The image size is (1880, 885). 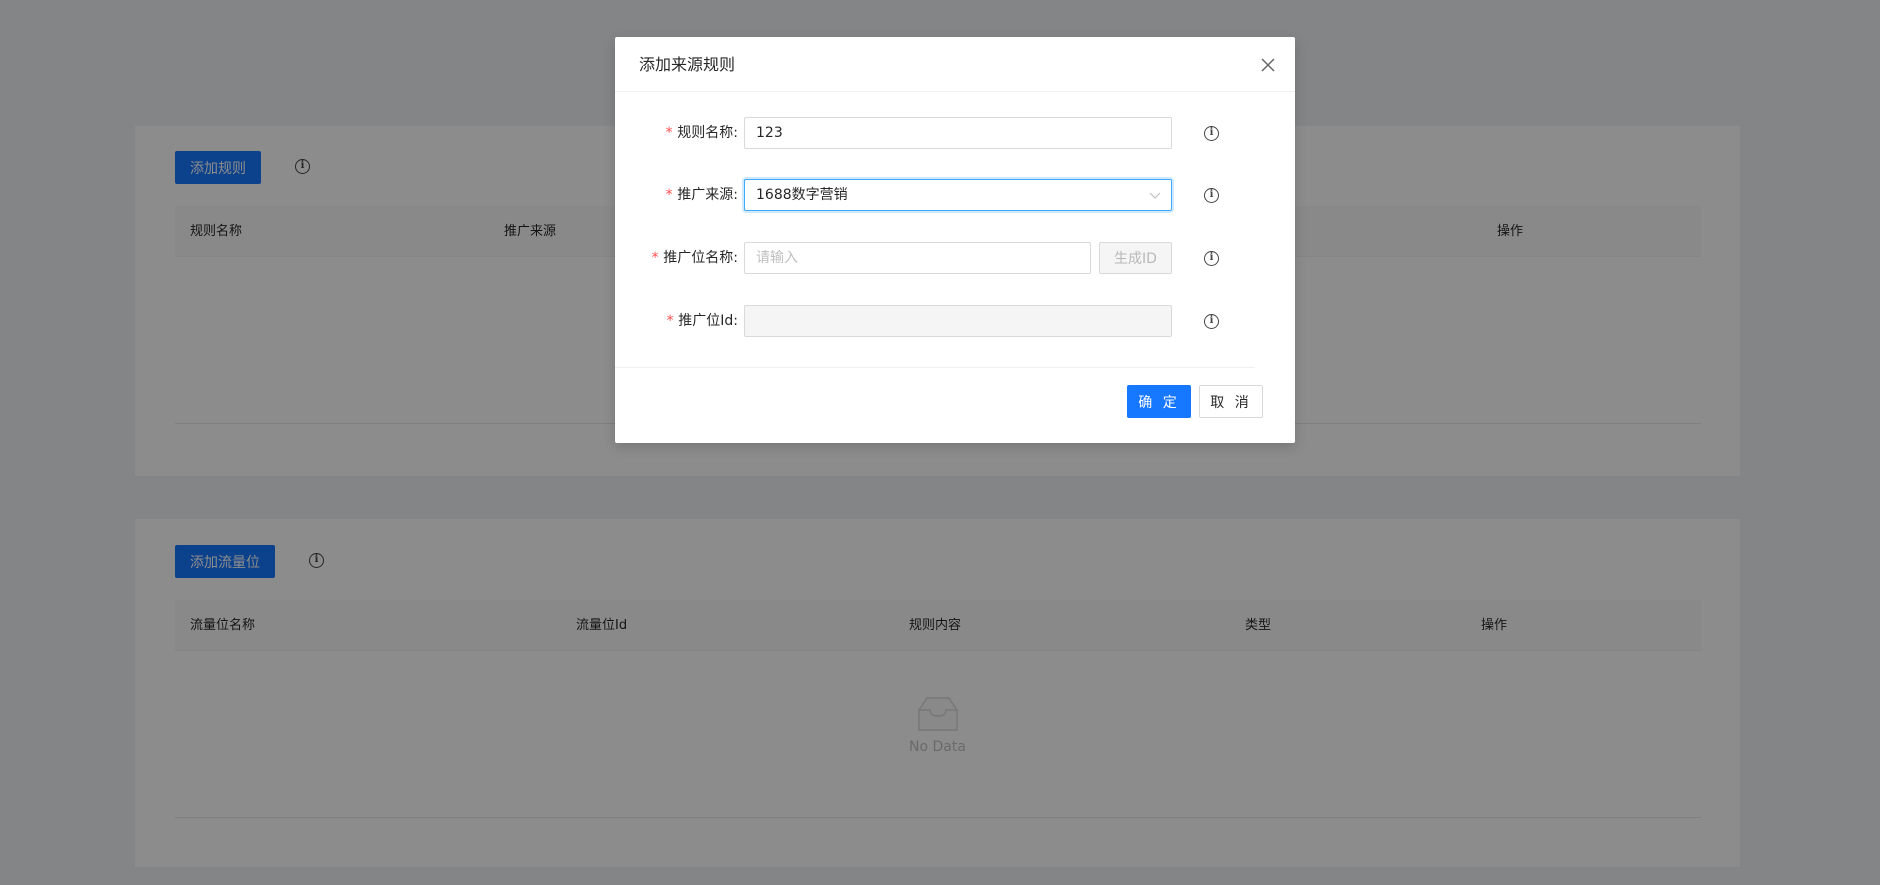 I want to click on form-row-promo-source: * 推广来源: 1688数字营销 i, so click(x=955, y=195).